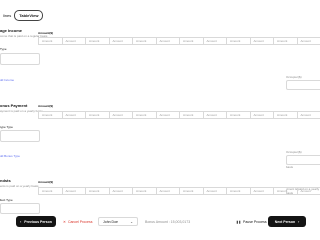  What do you see at coordinates (11, 30) in the screenshot?
I see `section-title-income: age Income` at bounding box center [11, 30].